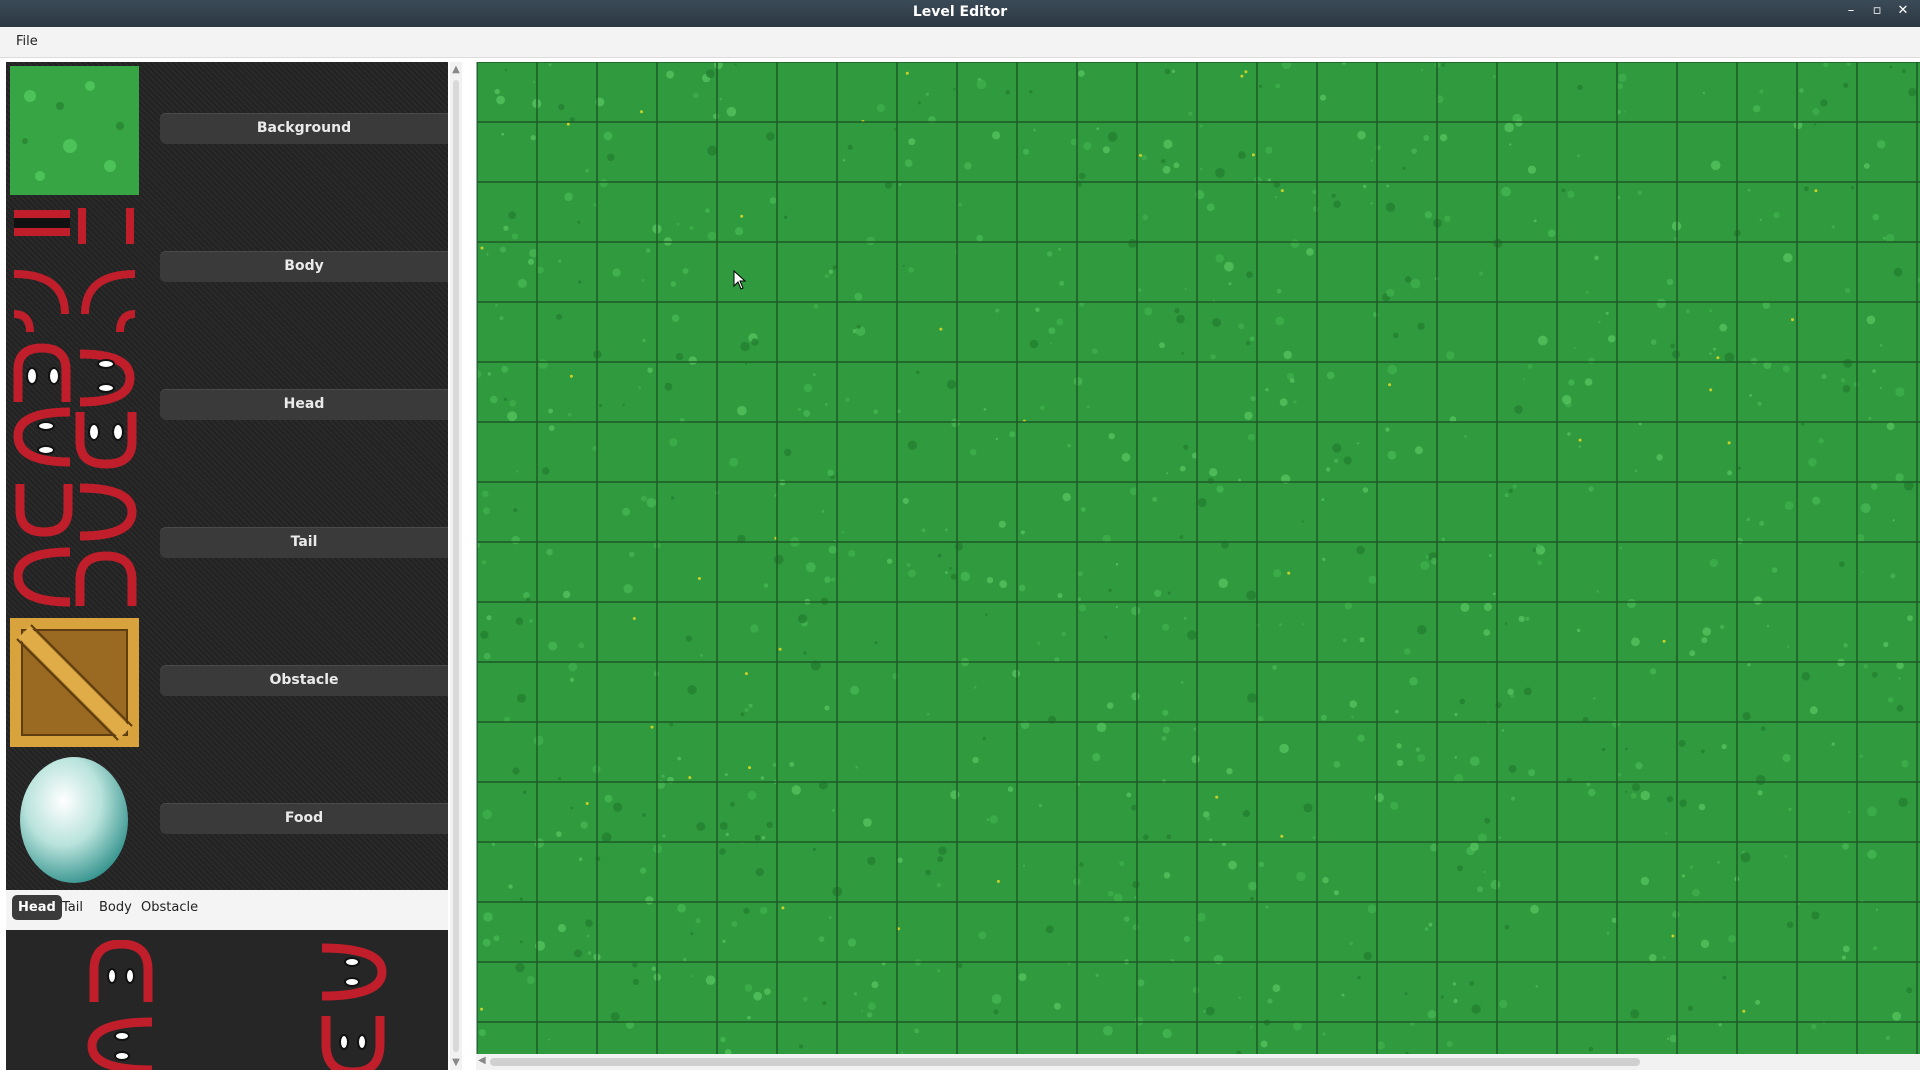 The width and height of the screenshot is (1920, 1072). What do you see at coordinates (304, 818) in the screenshot?
I see `palette-food-button: Food` at bounding box center [304, 818].